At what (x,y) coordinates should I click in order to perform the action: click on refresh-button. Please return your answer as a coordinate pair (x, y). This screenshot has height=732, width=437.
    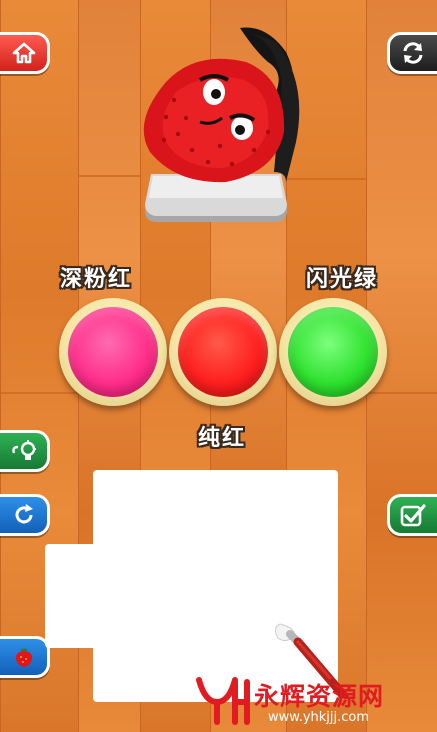
    Looking at the image, I should click on (25, 515).